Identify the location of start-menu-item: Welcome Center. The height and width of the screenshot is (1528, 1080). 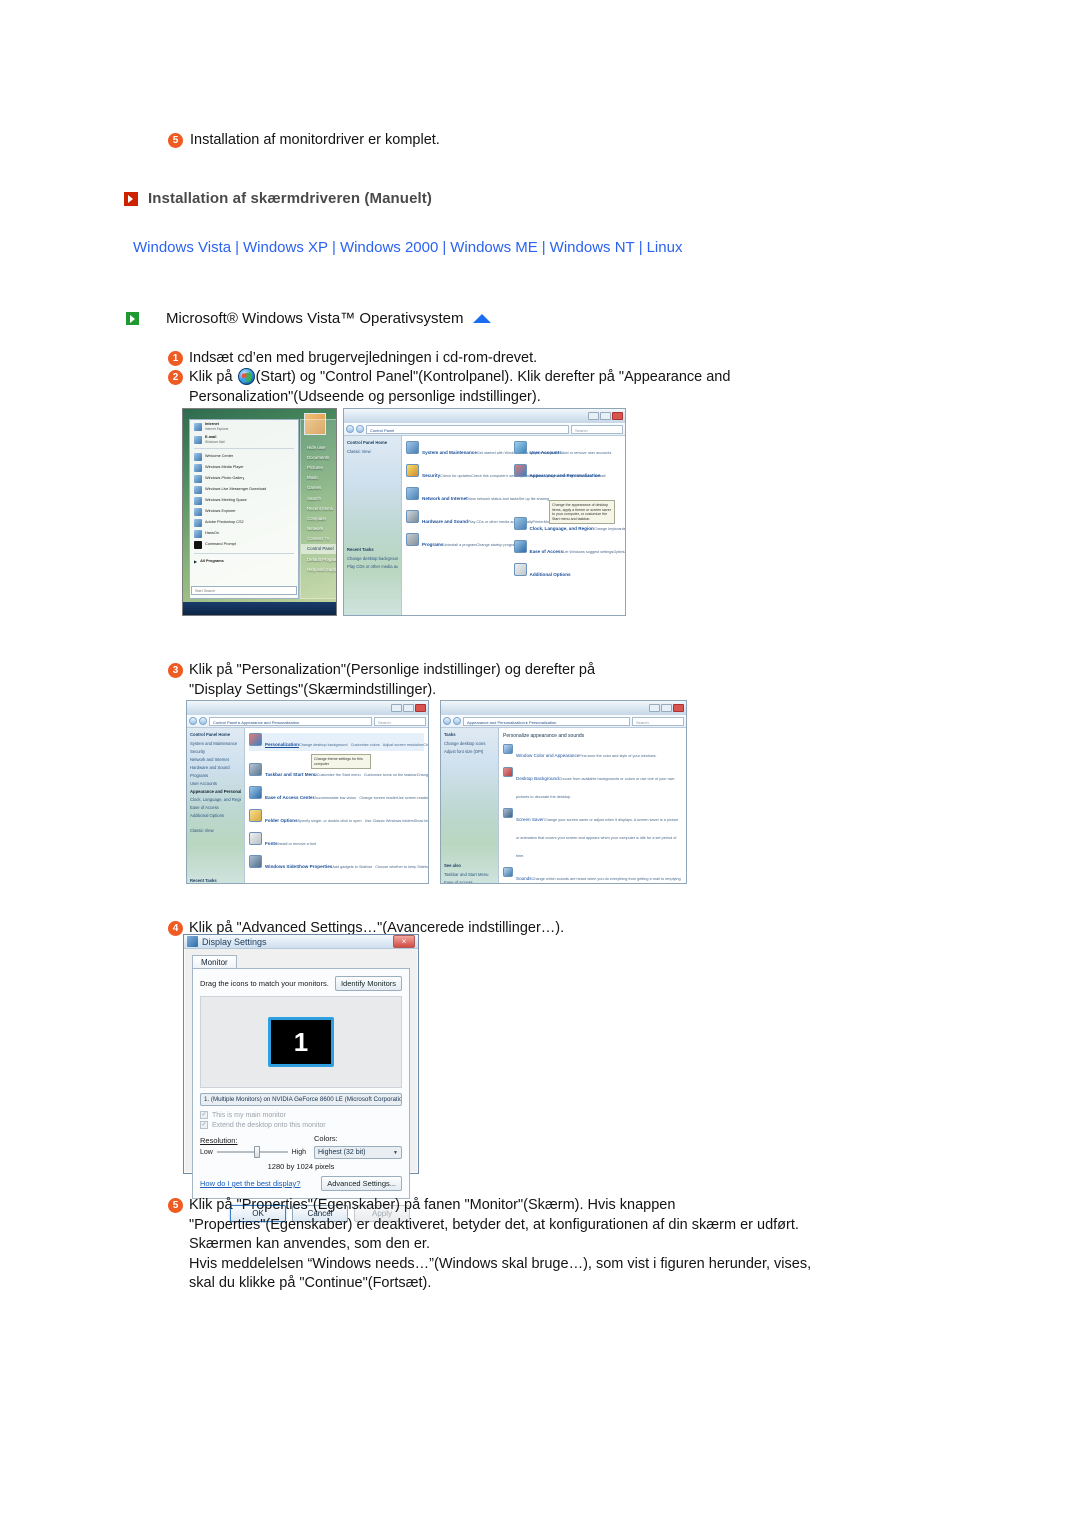
(244, 456).